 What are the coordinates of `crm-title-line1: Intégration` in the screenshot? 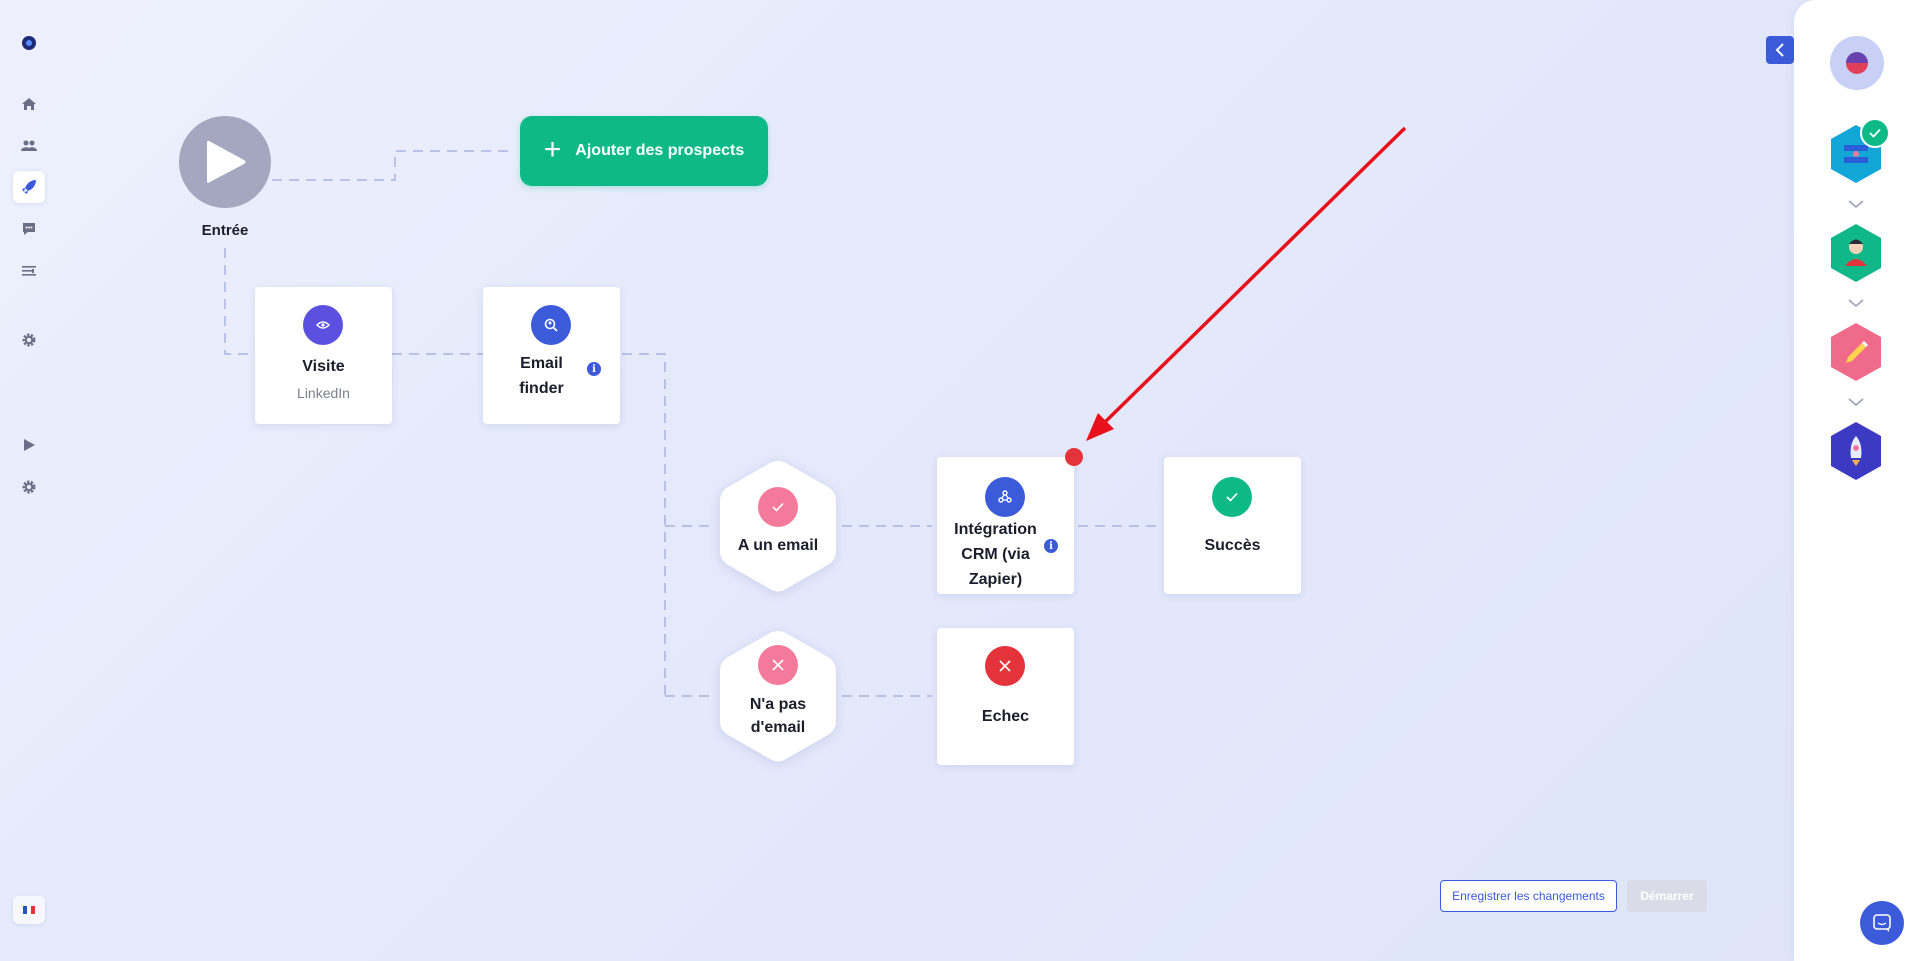 It's located at (995, 529).